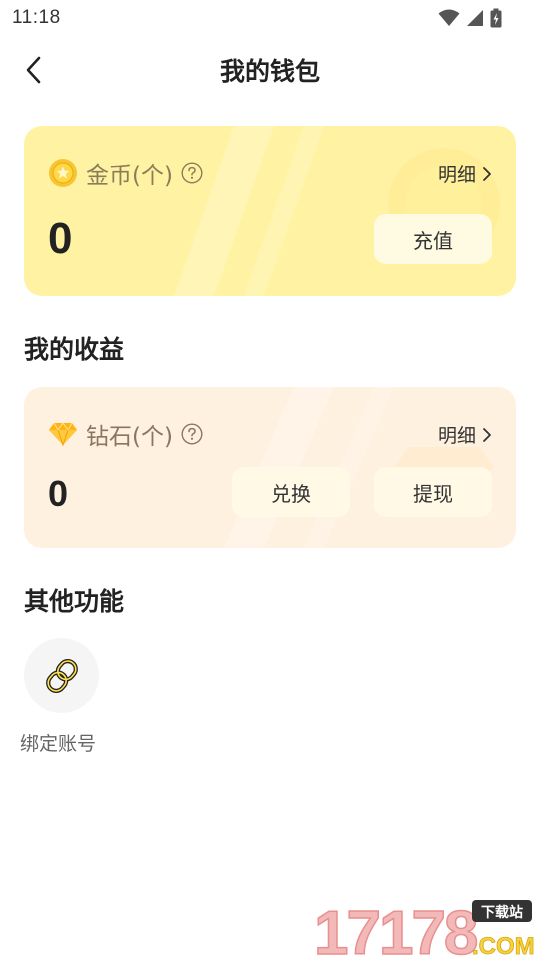  Describe the element at coordinates (63, 173) in the screenshot. I see `gold-coin-icon` at that location.